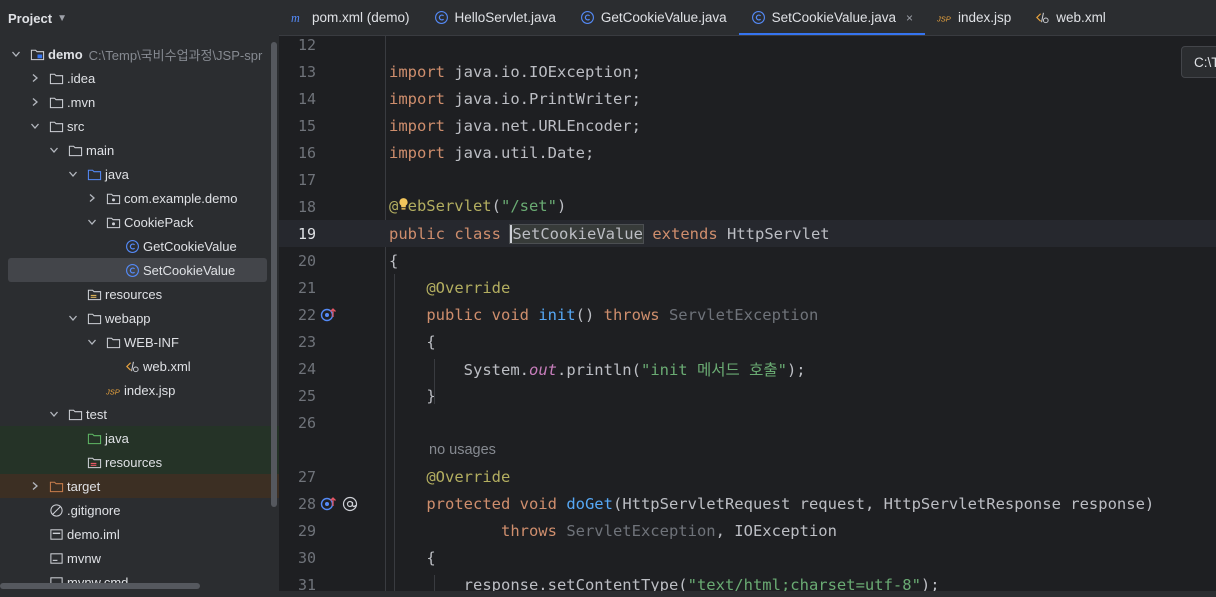 This screenshot has width=1216, height=597. I want to click on tree-item-label: com.example.demo, so click(181, 198).